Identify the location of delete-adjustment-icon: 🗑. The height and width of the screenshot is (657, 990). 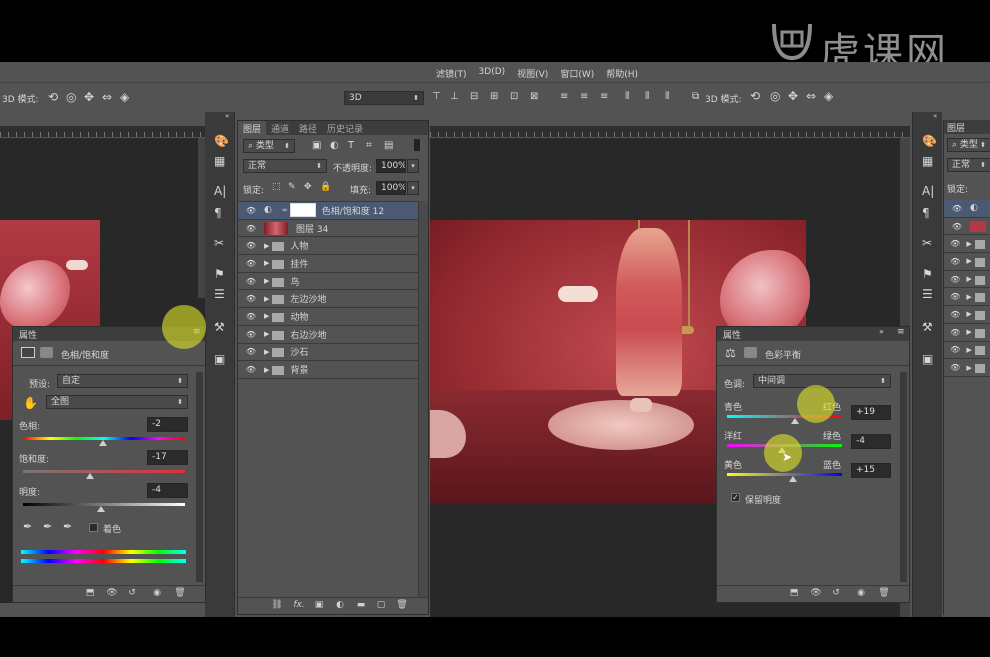
(180, 593).